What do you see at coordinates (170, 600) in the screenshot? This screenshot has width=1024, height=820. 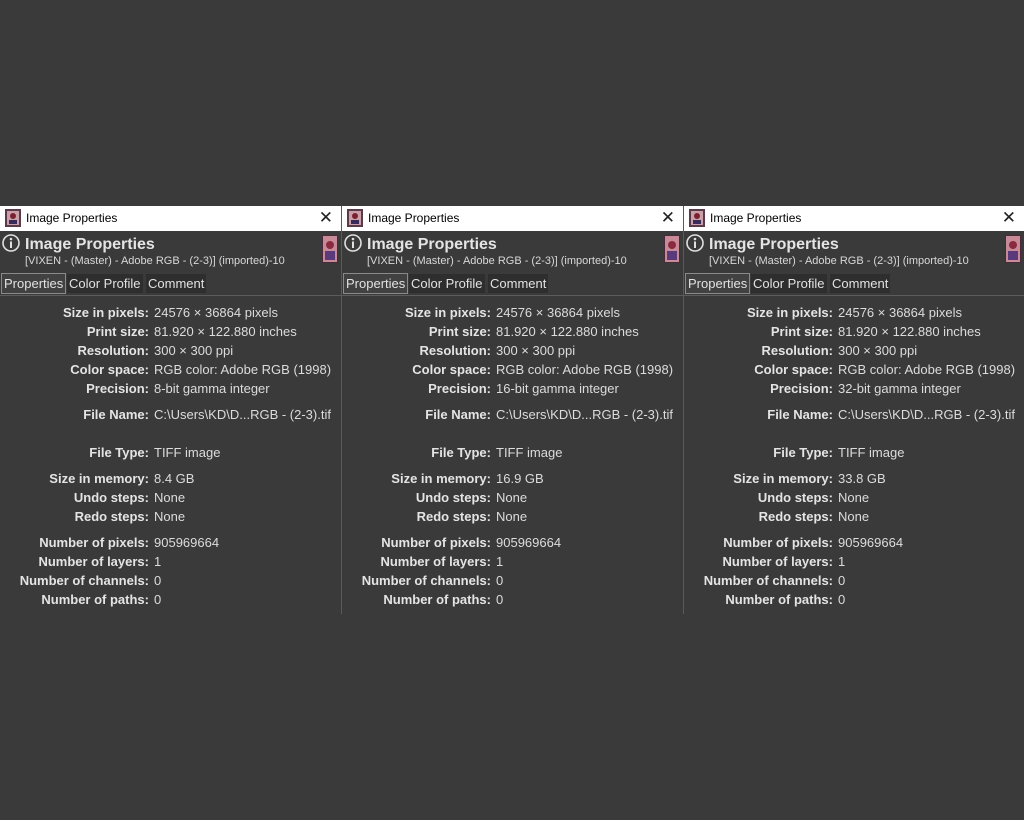 I see `row-number-of-paths: Number of paths: 0` at bounding box center [170, 600].